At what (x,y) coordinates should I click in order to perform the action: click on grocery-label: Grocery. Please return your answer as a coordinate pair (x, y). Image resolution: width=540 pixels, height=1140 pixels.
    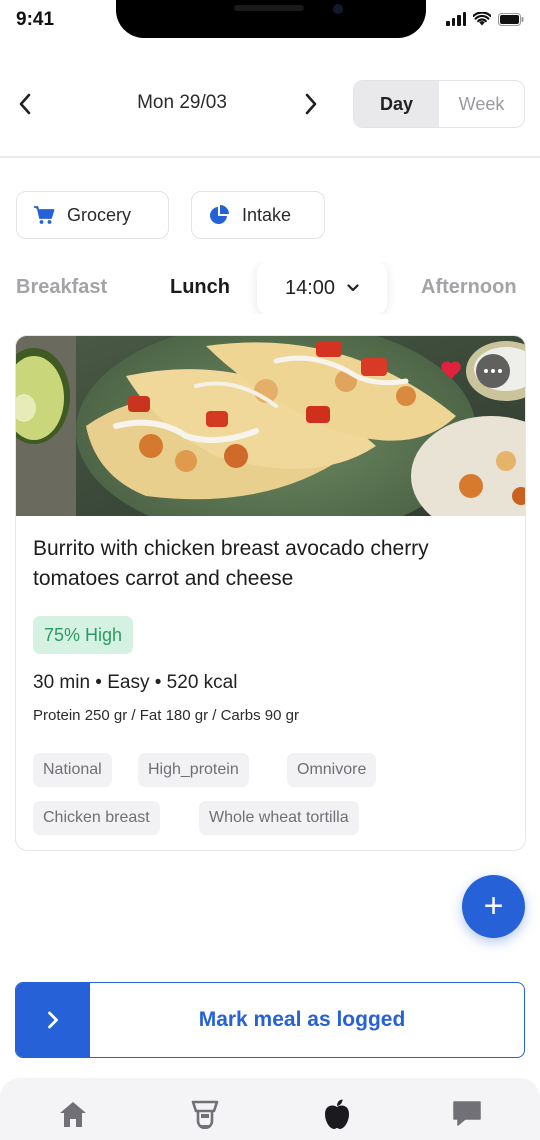
    Looking at the image, I should click on (99, 214).